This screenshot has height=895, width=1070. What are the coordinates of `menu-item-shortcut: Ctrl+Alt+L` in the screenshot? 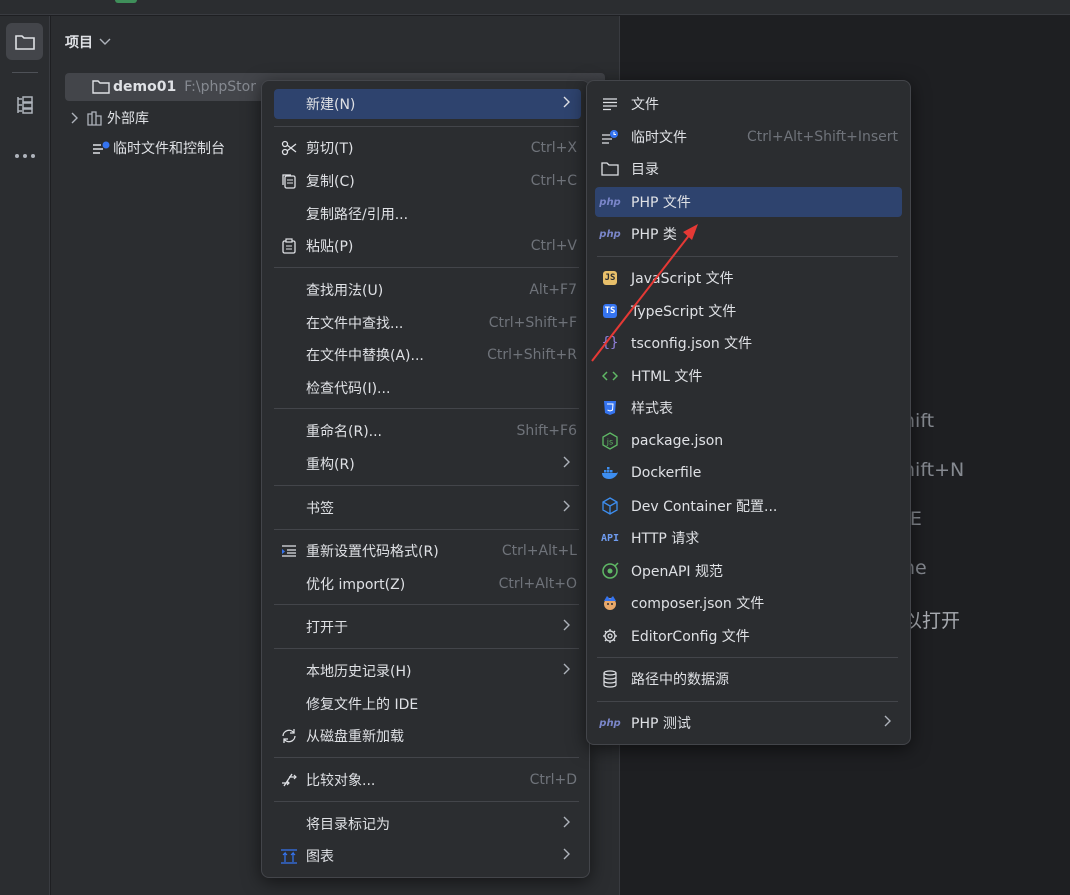 It's located at (539, 551).